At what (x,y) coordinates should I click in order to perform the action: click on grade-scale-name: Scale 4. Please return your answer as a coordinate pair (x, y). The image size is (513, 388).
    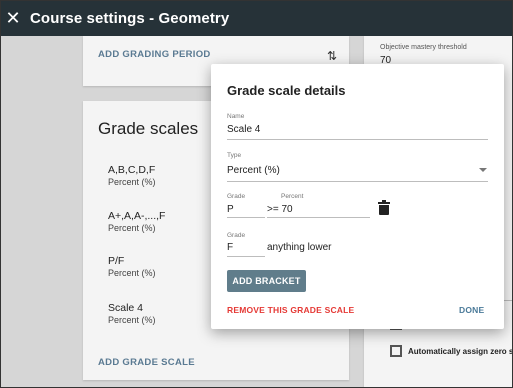
    Looking at the image, I should click on (126, 308).